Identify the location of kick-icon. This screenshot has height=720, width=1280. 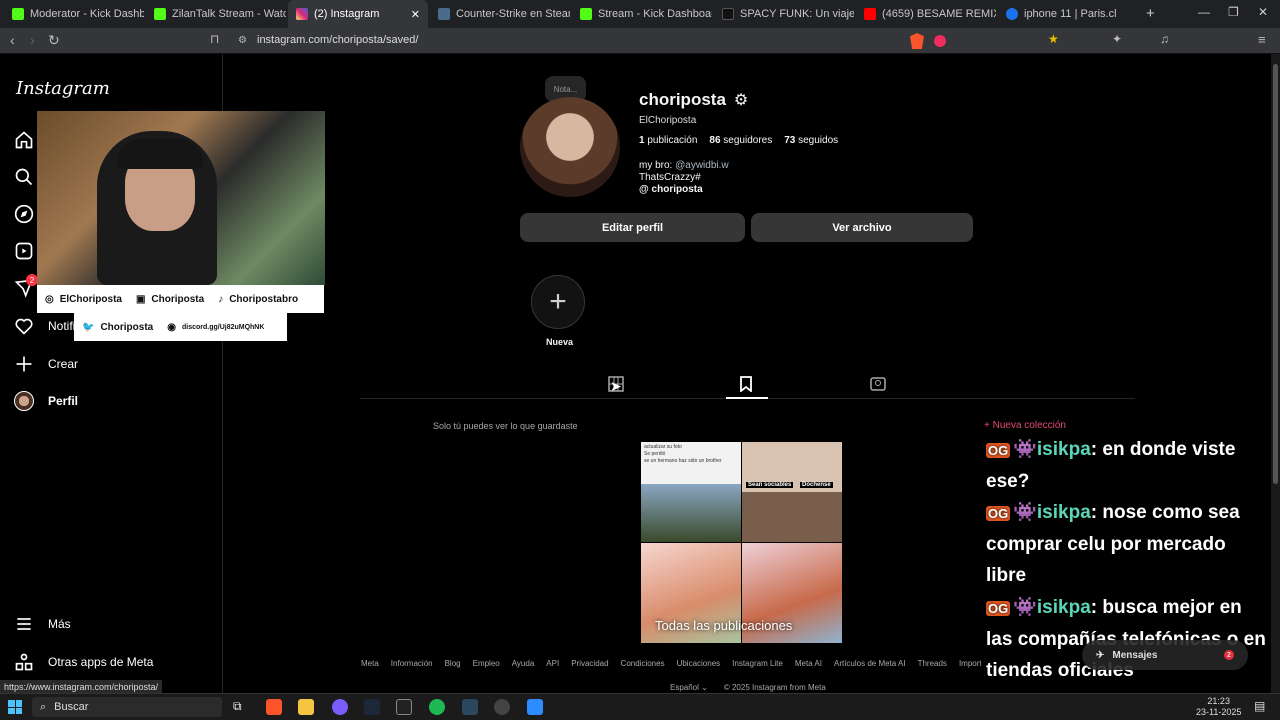
(586, 14).